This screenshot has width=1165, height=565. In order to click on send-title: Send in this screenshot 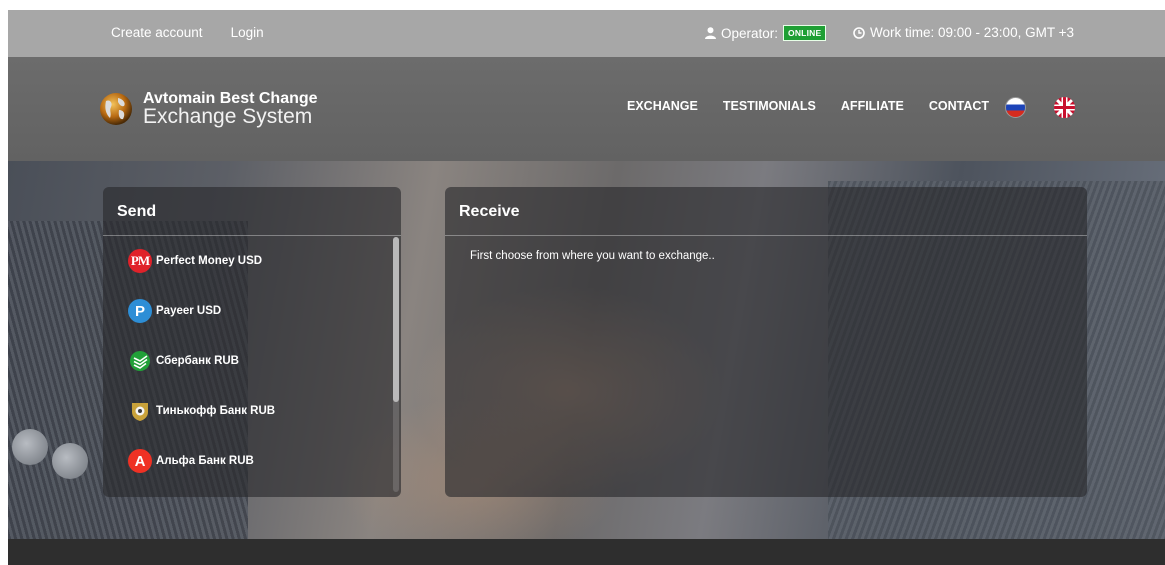, I will do `click(137, 211)`.